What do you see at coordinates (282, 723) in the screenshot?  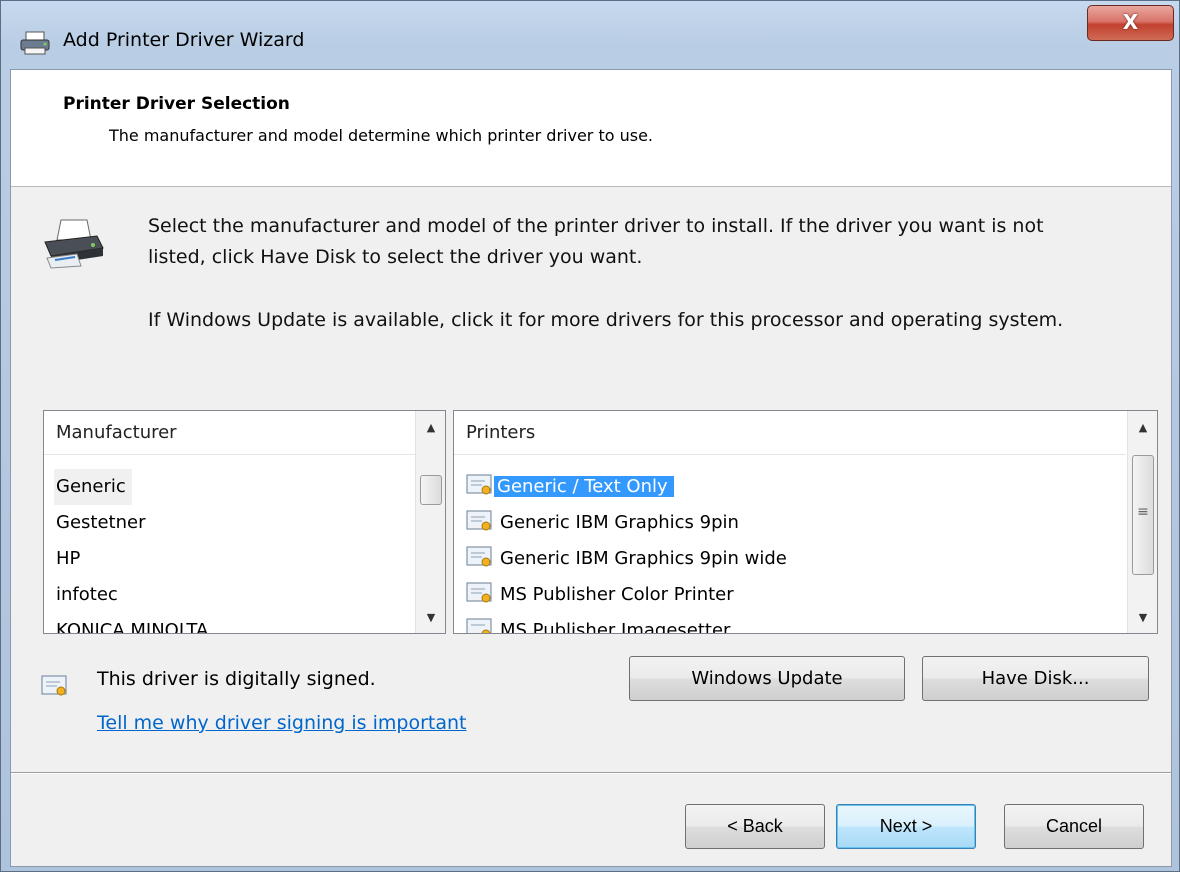 I see `driver-signing-link: Tell me why driver signing is important` at bounding box center [282, 723].